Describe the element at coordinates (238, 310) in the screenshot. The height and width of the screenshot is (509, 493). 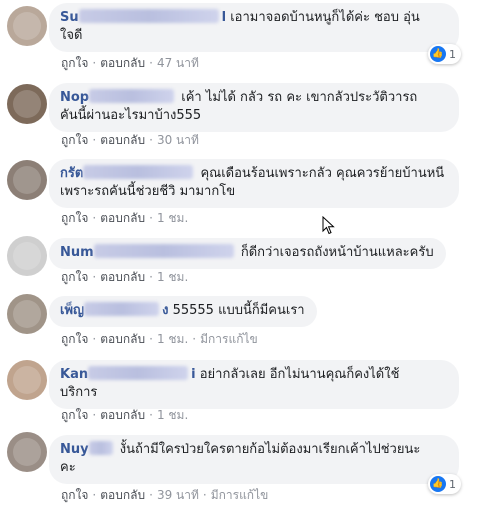
I see `comment-text: 55555 แบบนี้ก็มีคนเรา` at that location.